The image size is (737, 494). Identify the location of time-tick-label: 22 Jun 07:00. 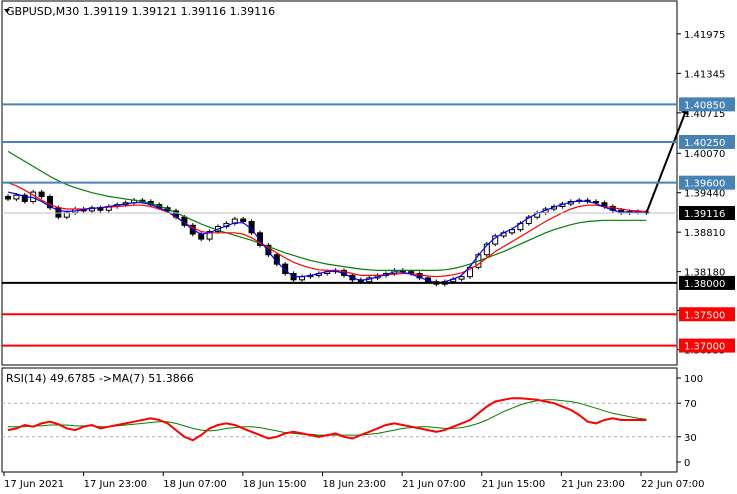
(673, 484).